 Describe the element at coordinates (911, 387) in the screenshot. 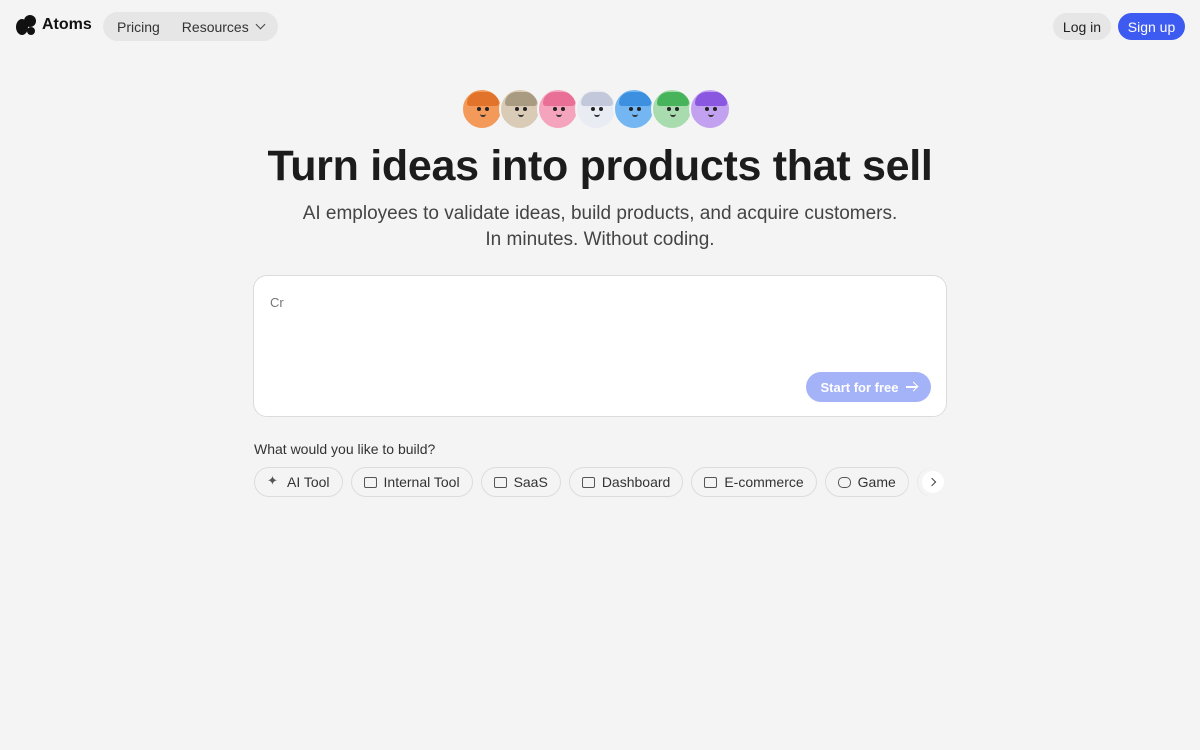

I see `arrow-right-icon` at that location.